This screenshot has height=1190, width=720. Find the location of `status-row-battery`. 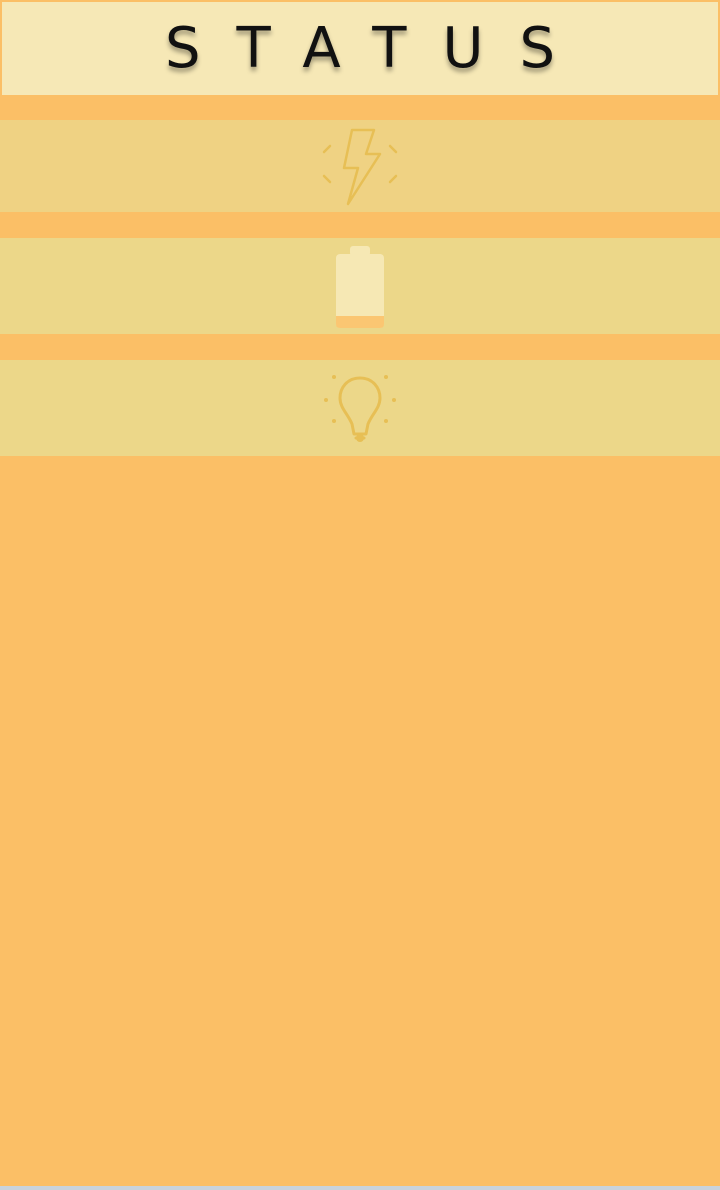

status-row-battery is located at coordinates (360, 286).